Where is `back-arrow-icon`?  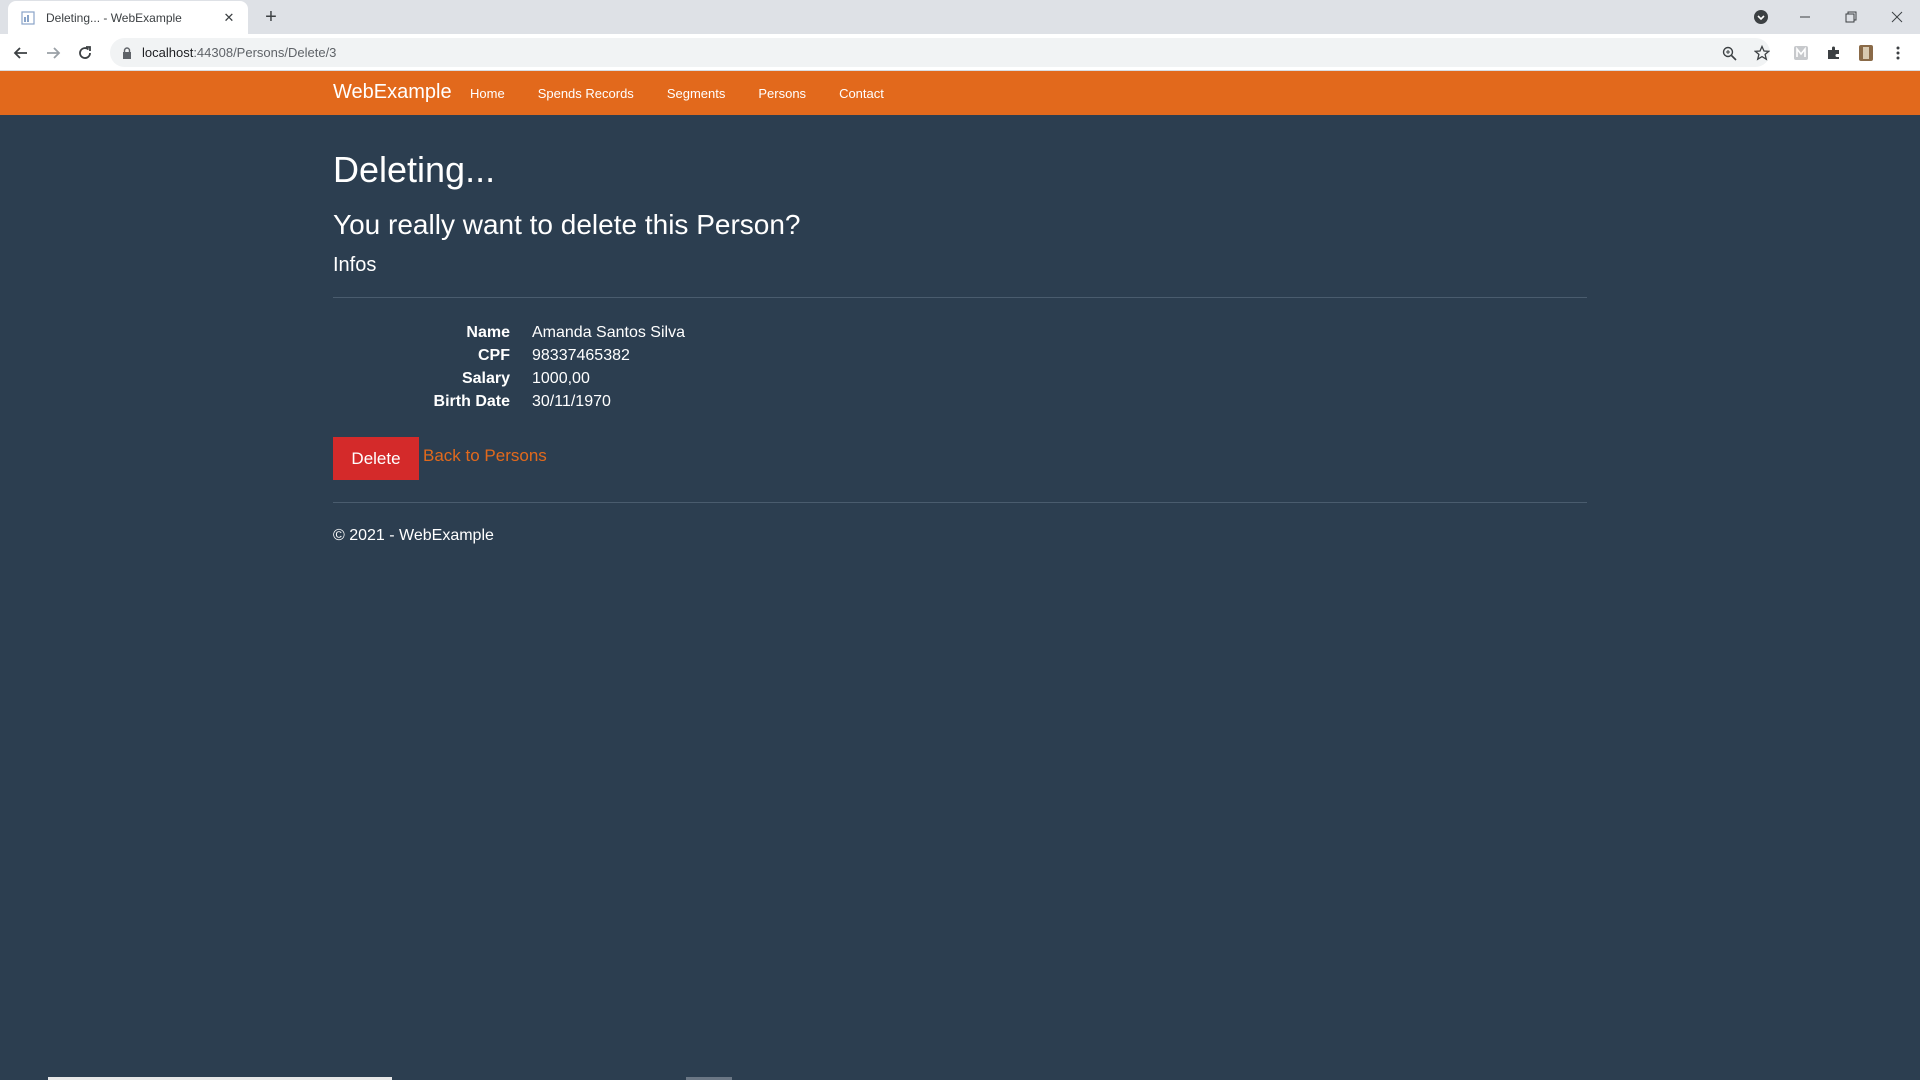
back-arrow-icon is located at coordinates (21, 53).